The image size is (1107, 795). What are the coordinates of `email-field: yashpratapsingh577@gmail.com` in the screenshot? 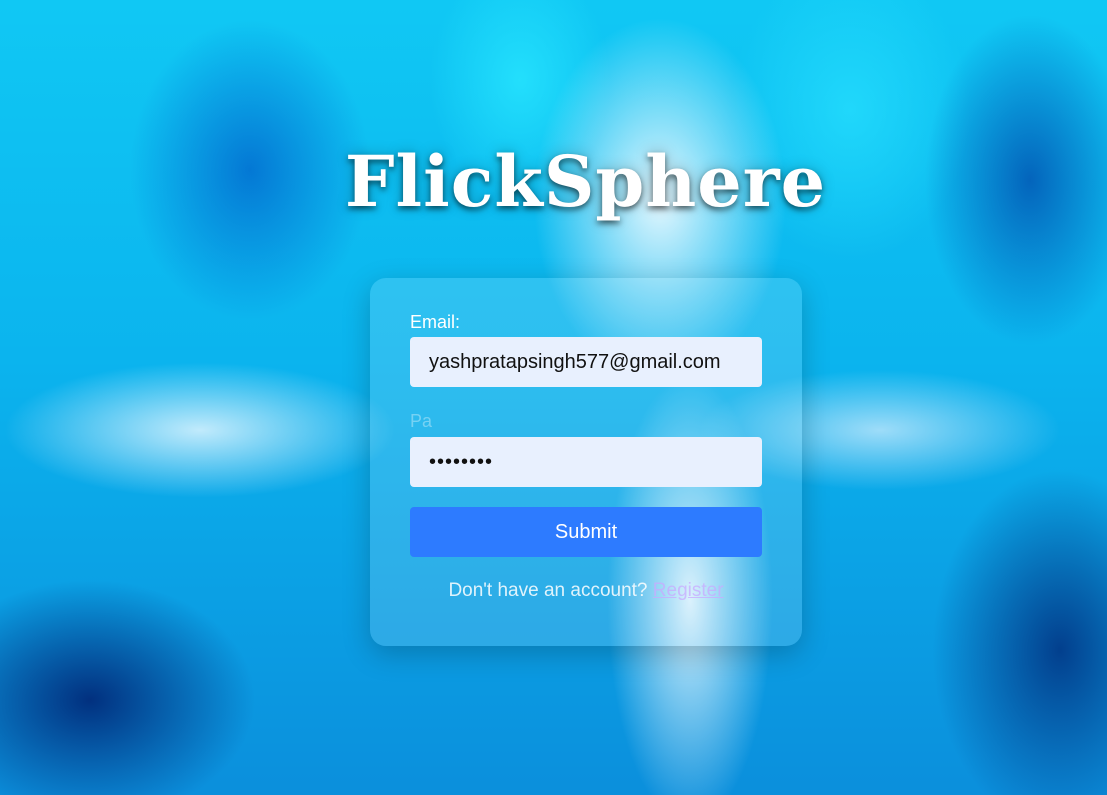 It's located at (586, 362).